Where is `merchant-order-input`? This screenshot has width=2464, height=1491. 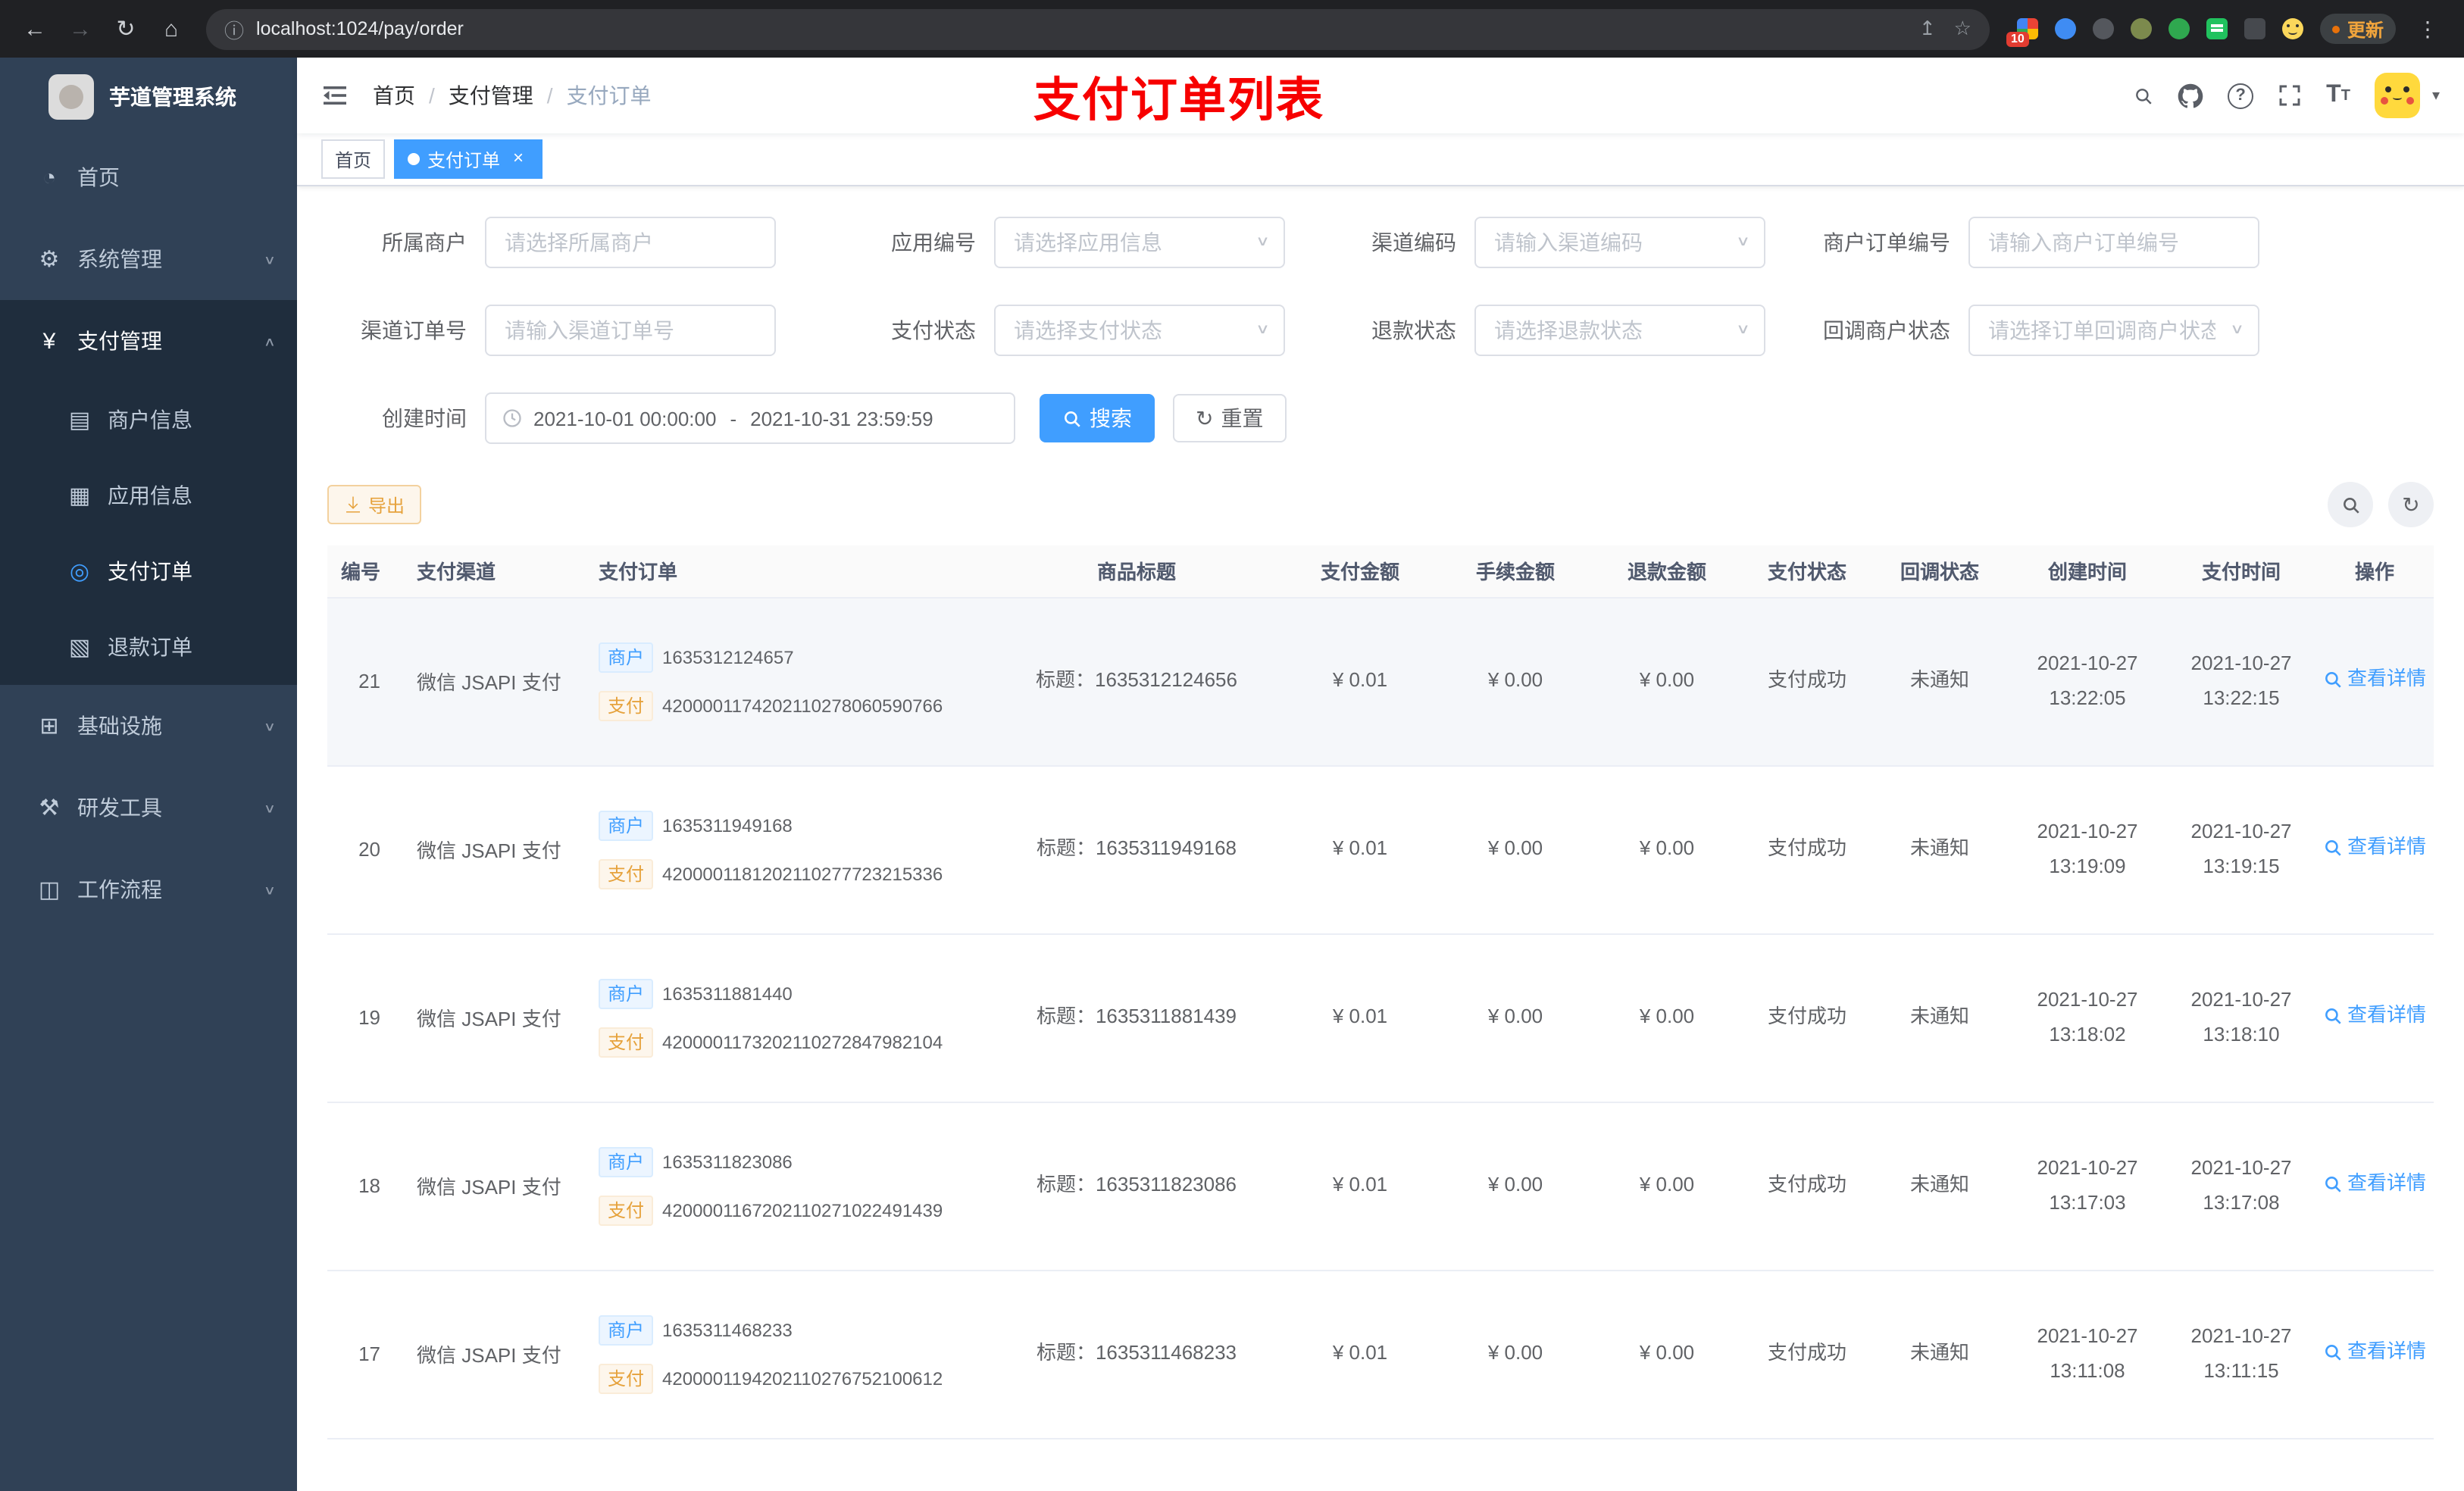
merchant-order-input is located at coordinates (2113, 242).